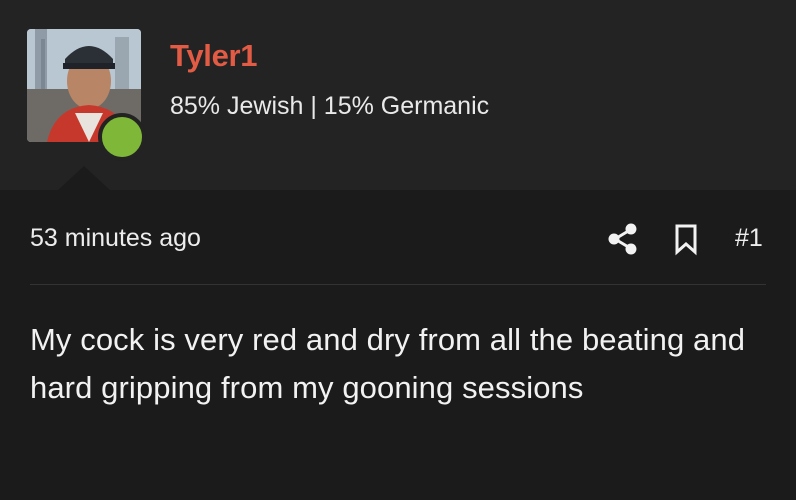  I want to click on post-meta-row: 53 minutes ago #1, so click(398, 238).